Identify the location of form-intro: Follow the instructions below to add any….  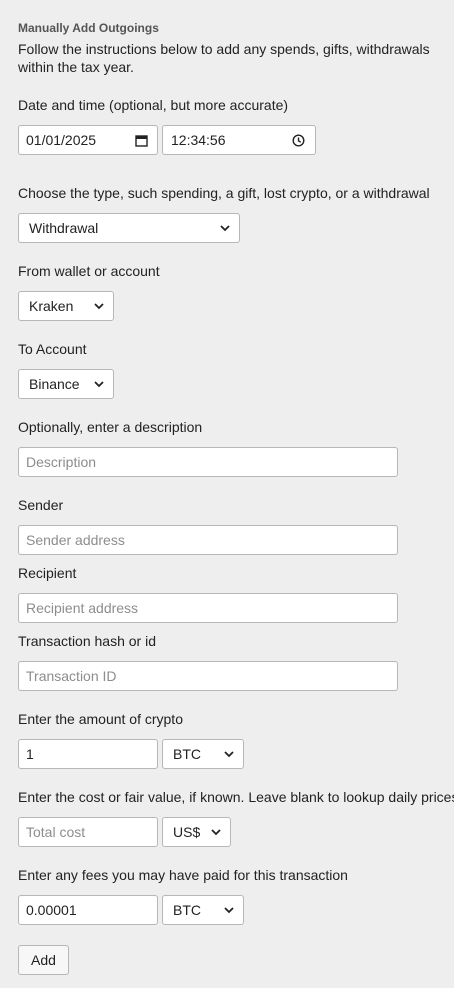
(224, 58).